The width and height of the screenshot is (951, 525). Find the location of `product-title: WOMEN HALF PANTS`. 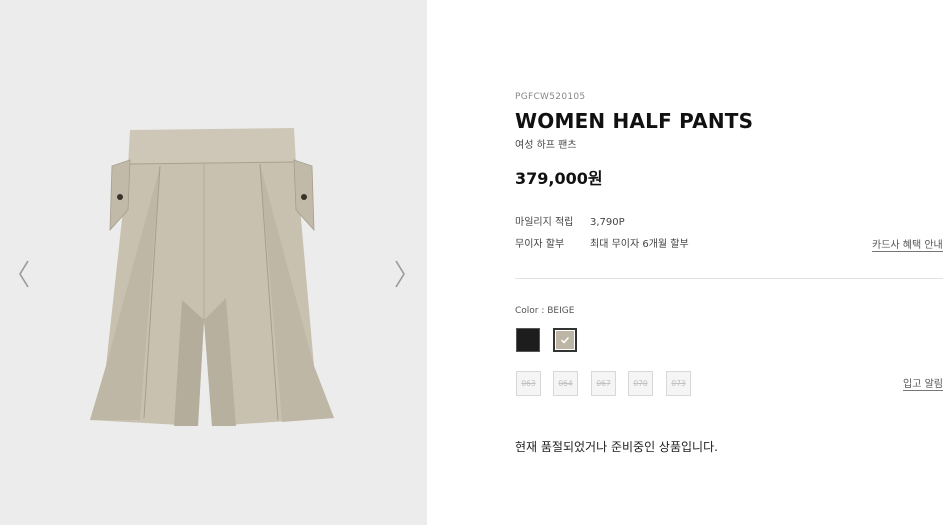

product-title: WOMEN HALF PANTS is located at coordinates (634, 121).